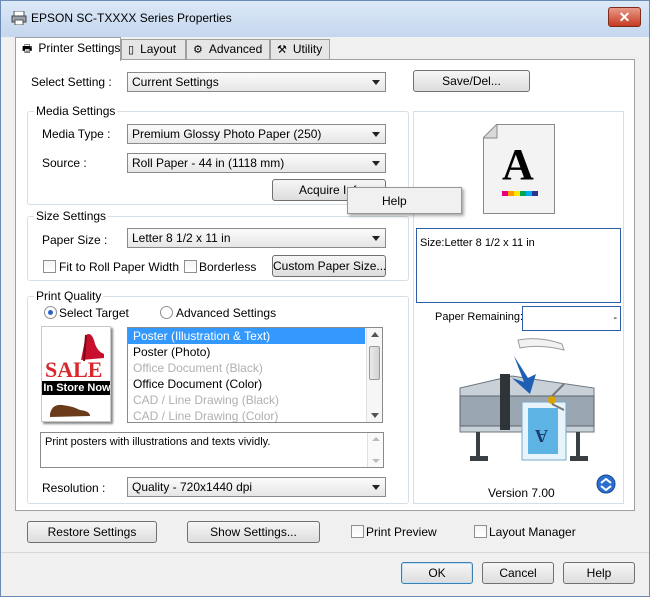 This screenshot has width=650, height=597. What do you see at coordinates (246, 384) in the screenshot?
I see `target-list-item: Office Document (Color)` at bounding box center [246, 384].